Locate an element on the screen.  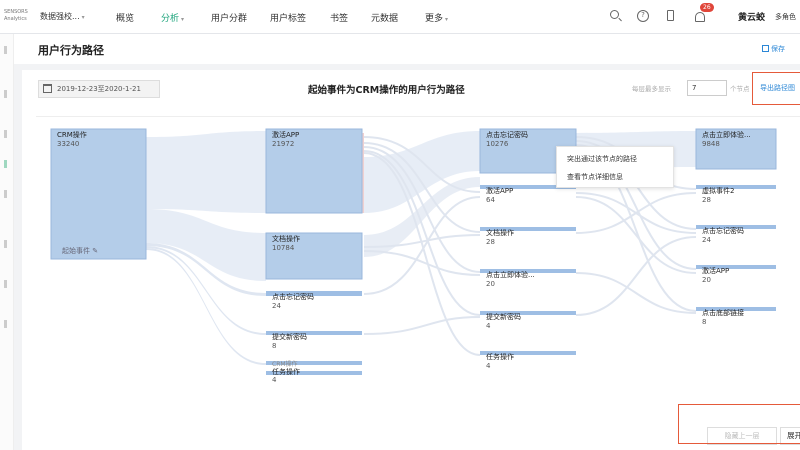
nav-item-user-segments: 用户分群 is located at coordinates (229, 17).